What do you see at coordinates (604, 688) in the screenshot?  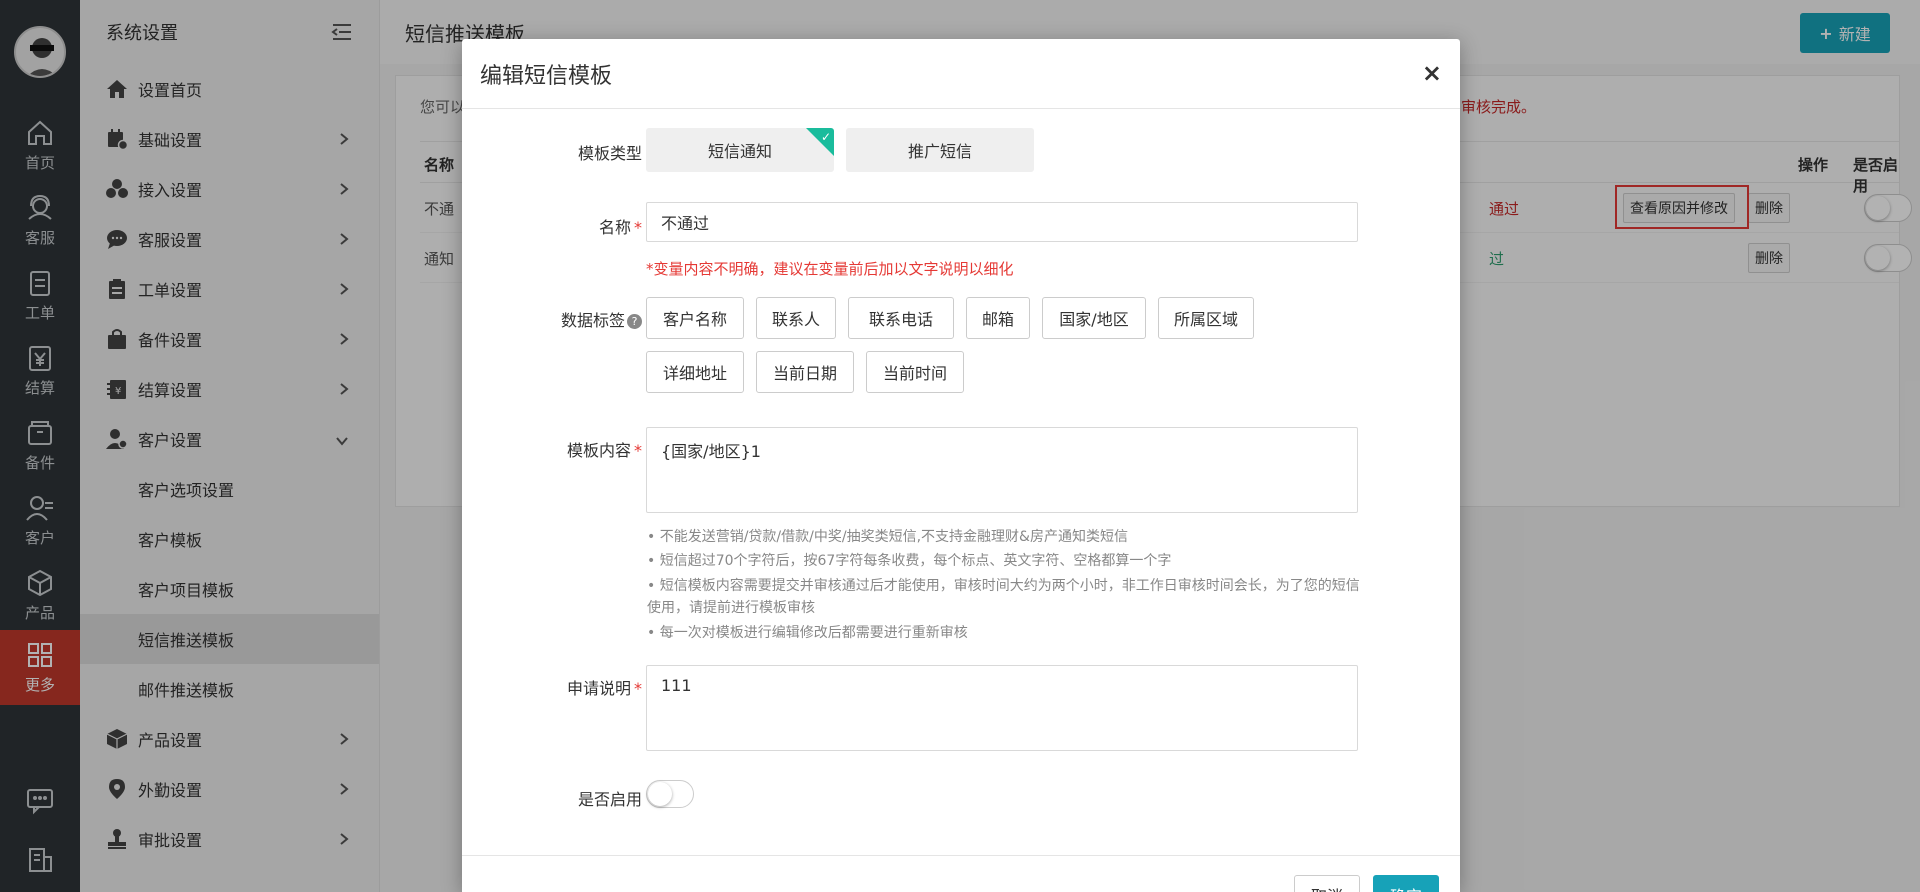 I see `description-label: 申请说明 *` at bounding box center [604, 688].